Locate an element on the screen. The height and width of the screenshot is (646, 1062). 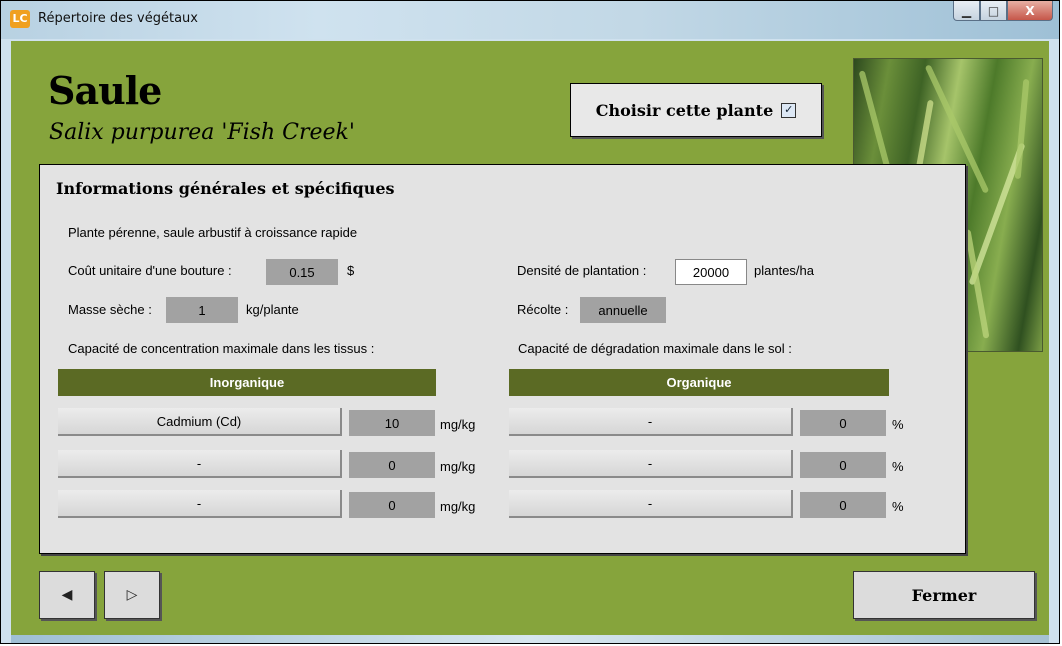
mass-label: Masse sèche : is located at coordinates (110, 309).